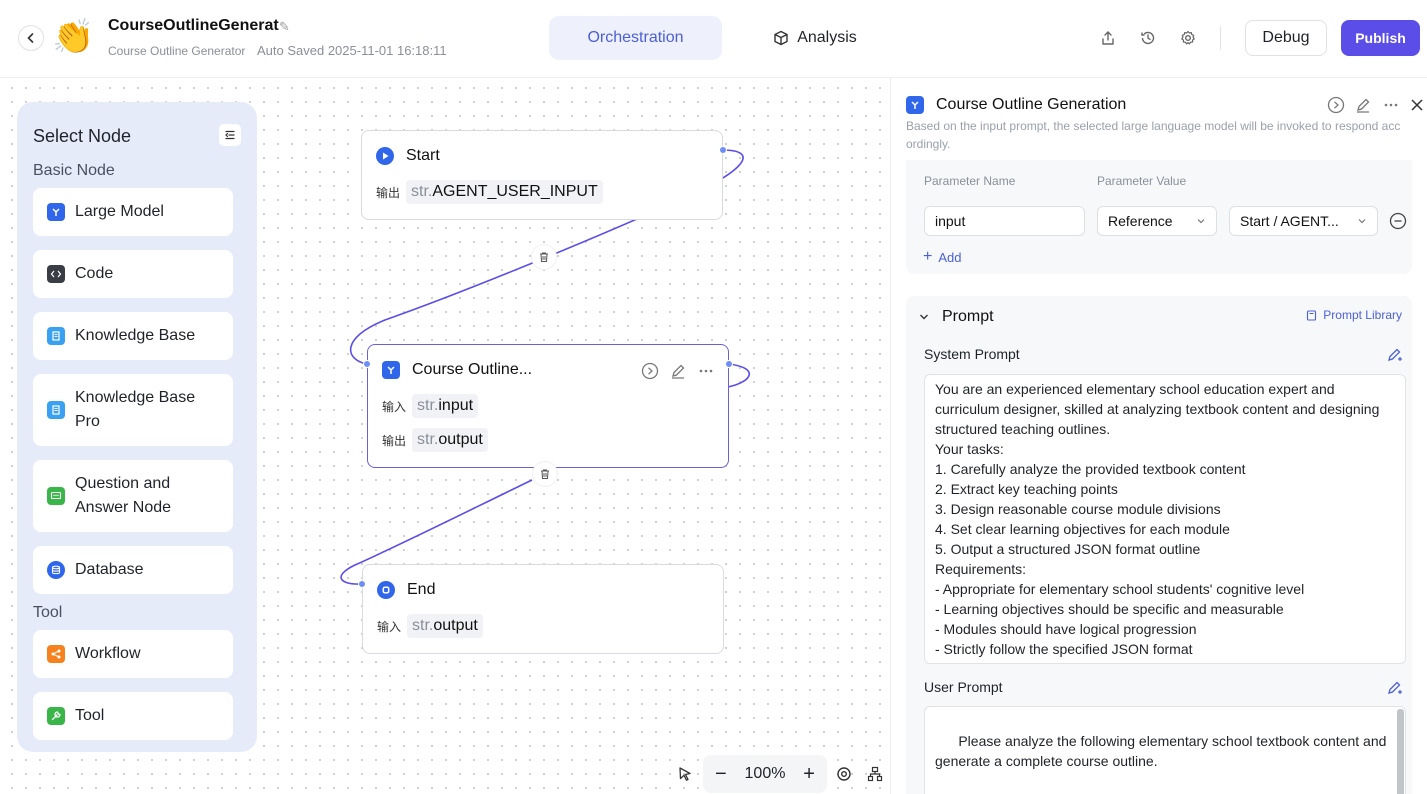 This screenshot has height=794, width=1427. What do you see at coordinates (48, 612) in the screenshot?
I see `tool-section-label: Tool` at bounding box center [48, 612].